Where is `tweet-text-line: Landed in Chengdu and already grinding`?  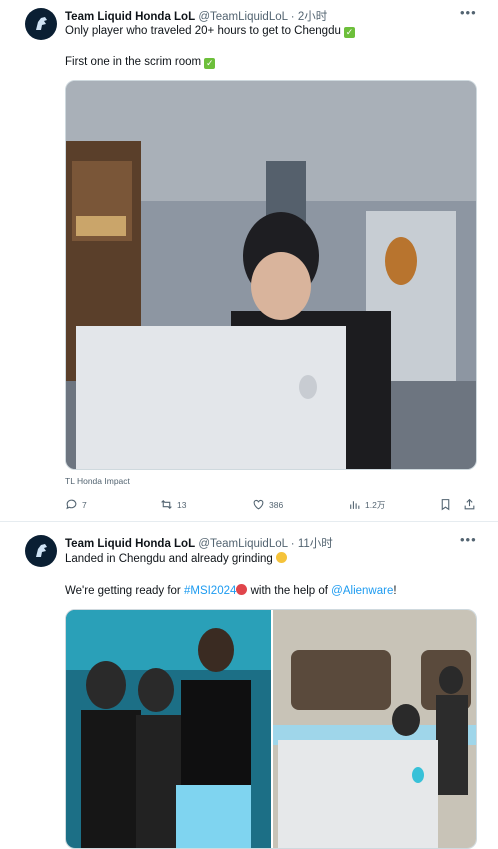
tweet-text-line: Landed in Chengdu and already grinding is located at coordinates (176, 559).